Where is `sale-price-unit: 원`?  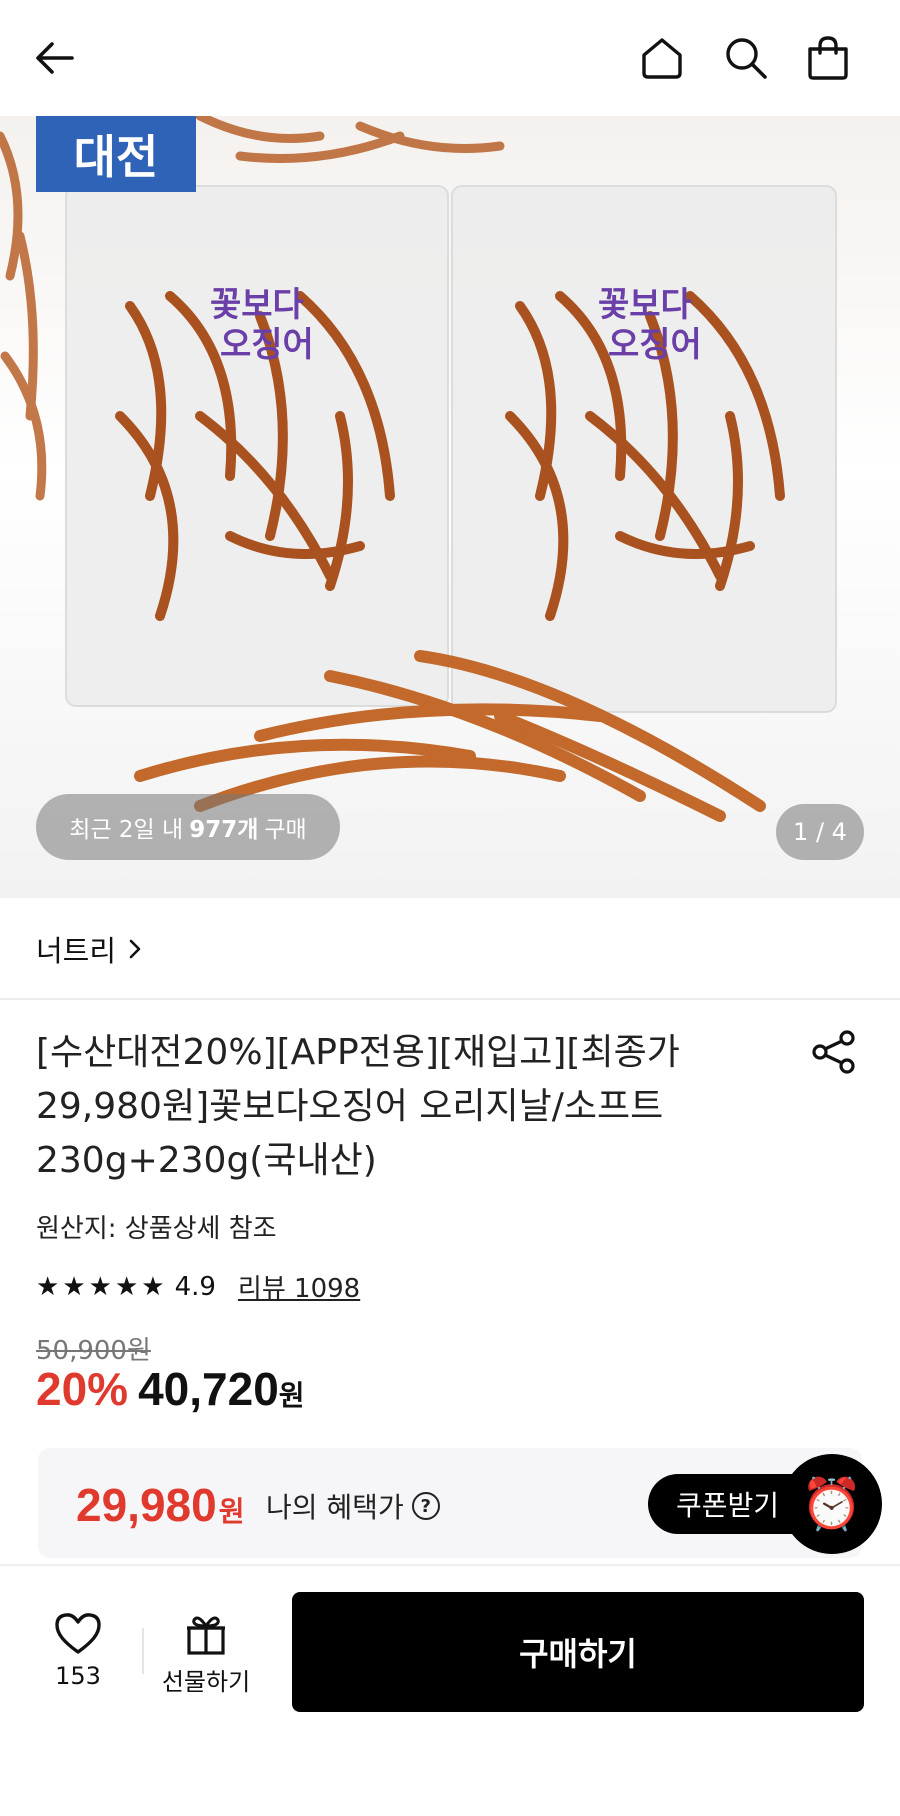 sale-price-unit: 원 is located at coordinates (291, 1395).